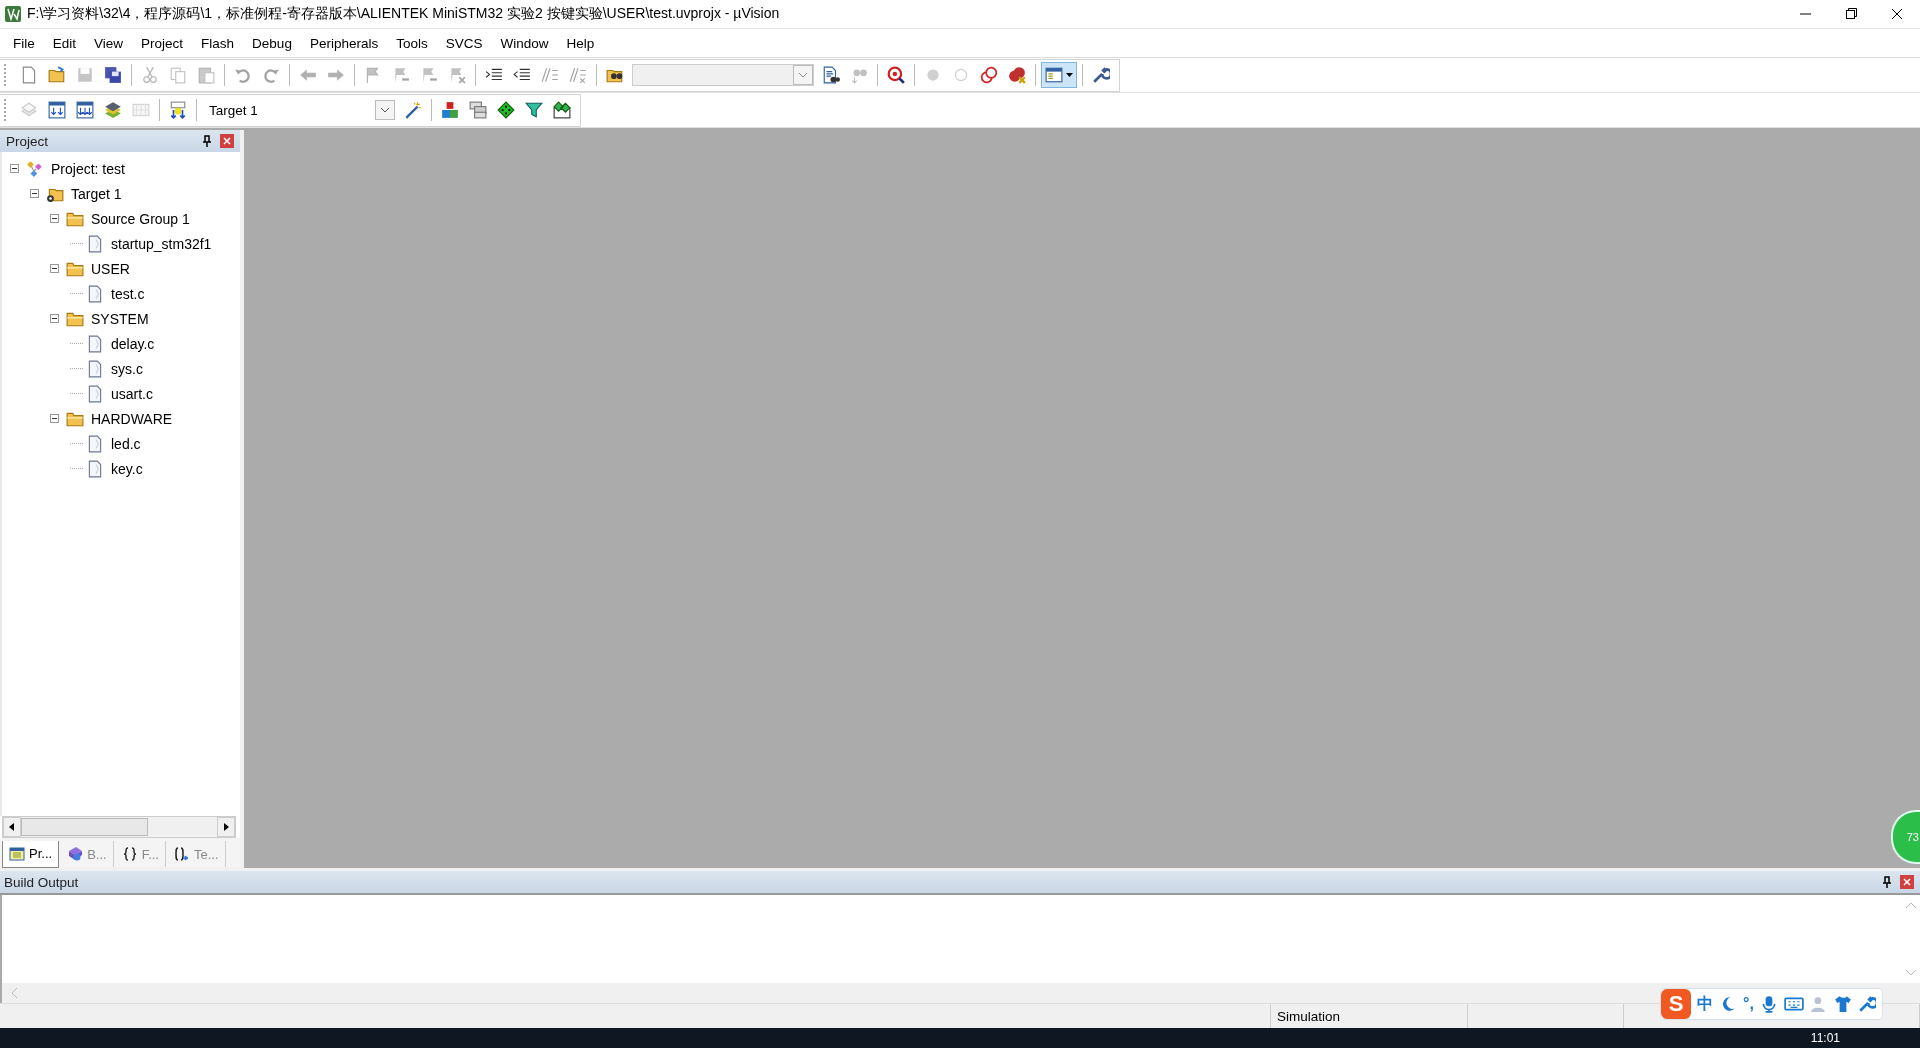 The image size is (1920, 1048). I want to click on grid-cross-icon, so click(141, 110).